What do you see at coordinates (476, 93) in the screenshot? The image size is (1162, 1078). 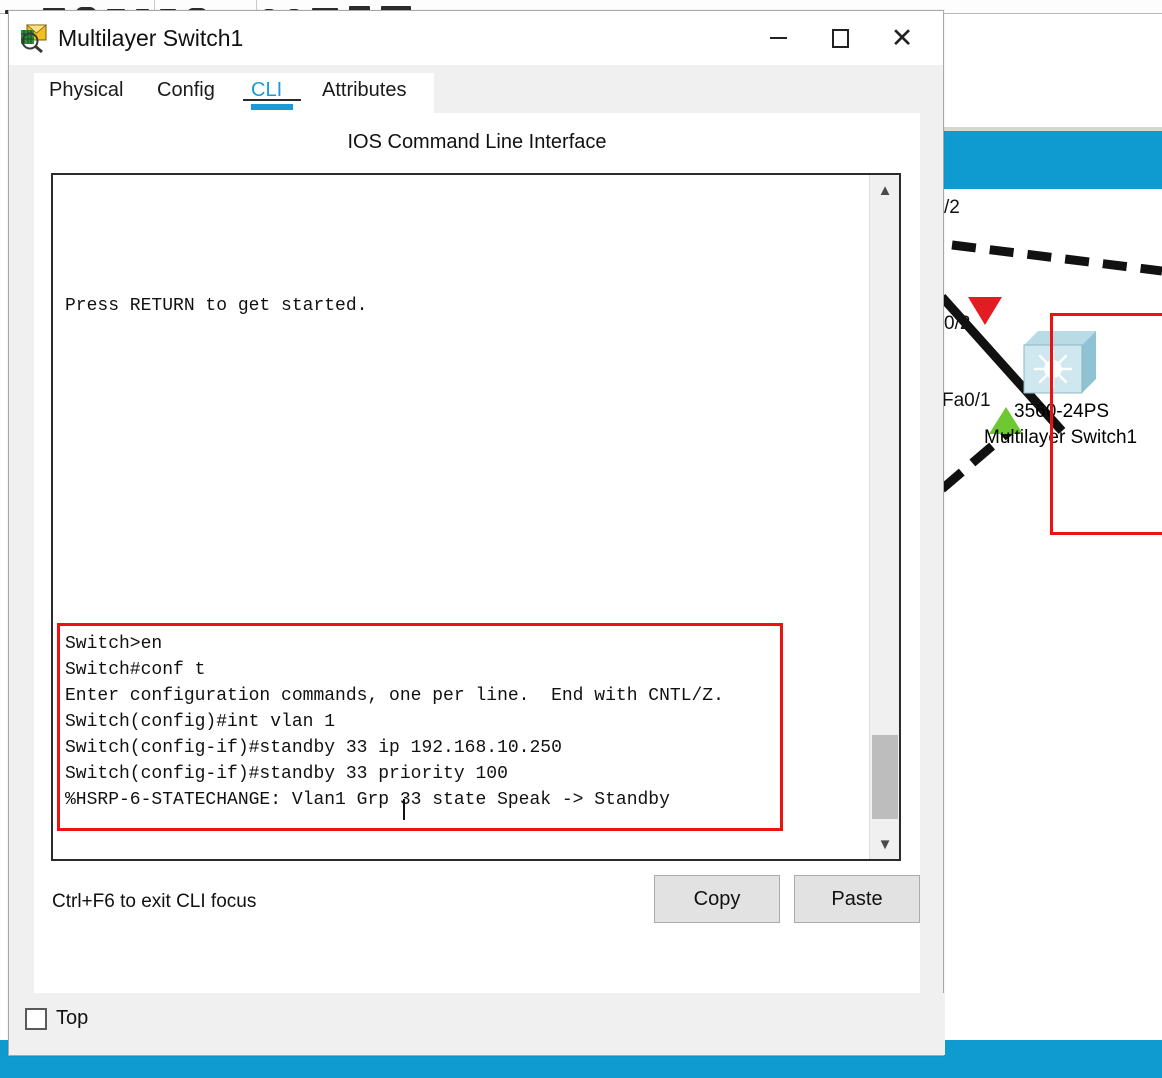 I see `tab-bar: Physical Config CLI Attributes` at bounding box center [476, 93].